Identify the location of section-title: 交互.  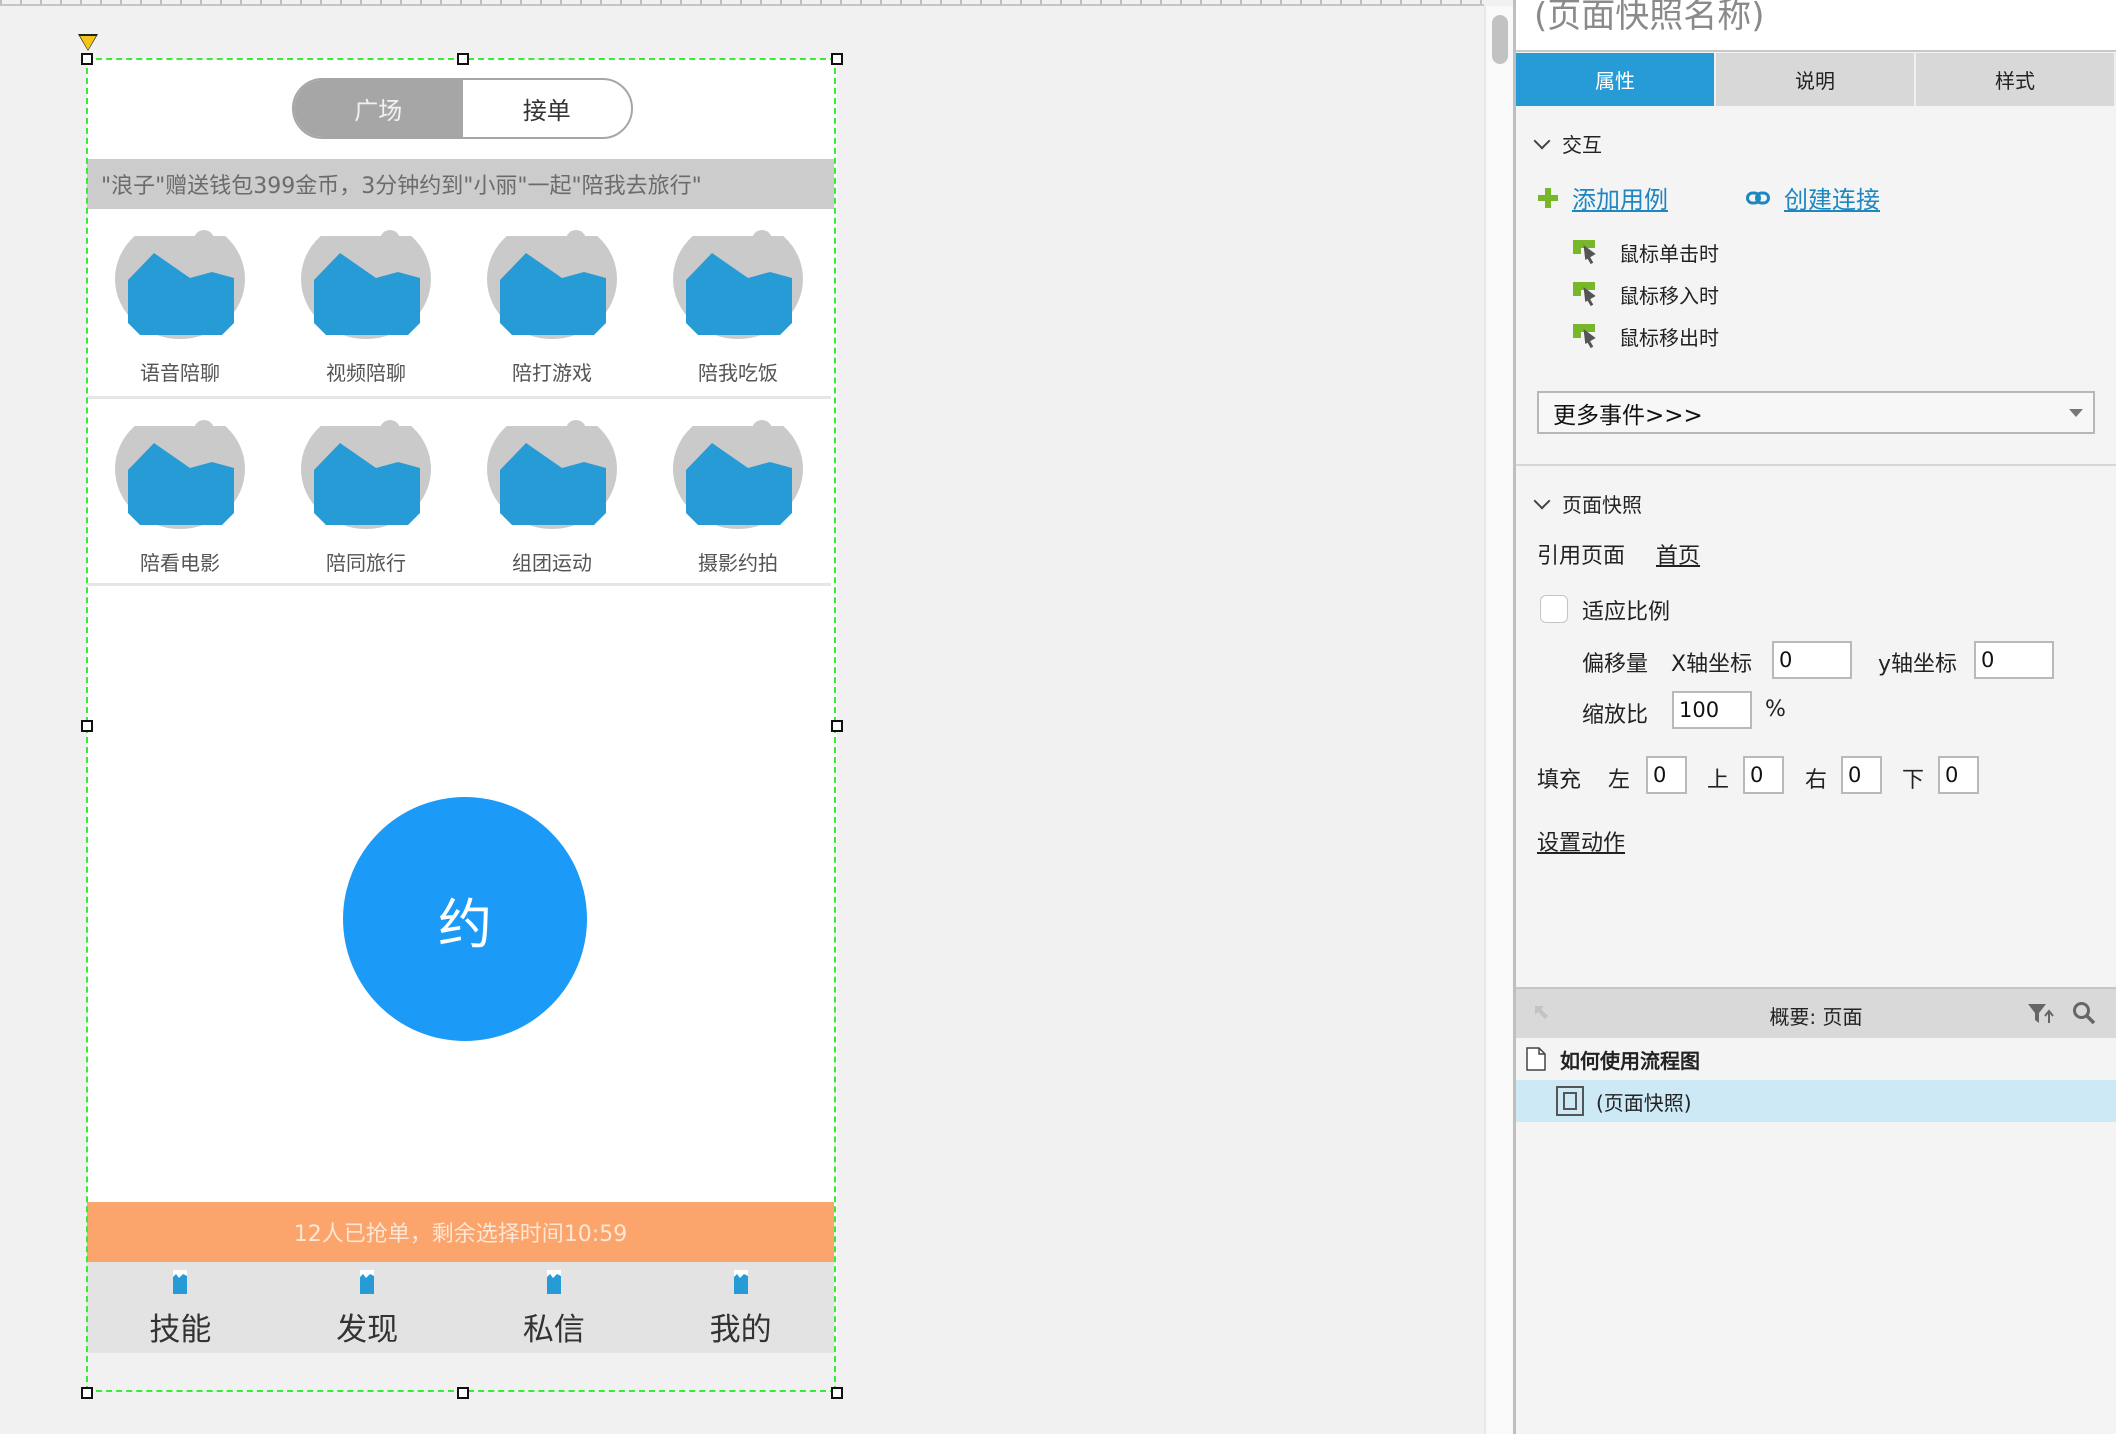
(1582, 145).